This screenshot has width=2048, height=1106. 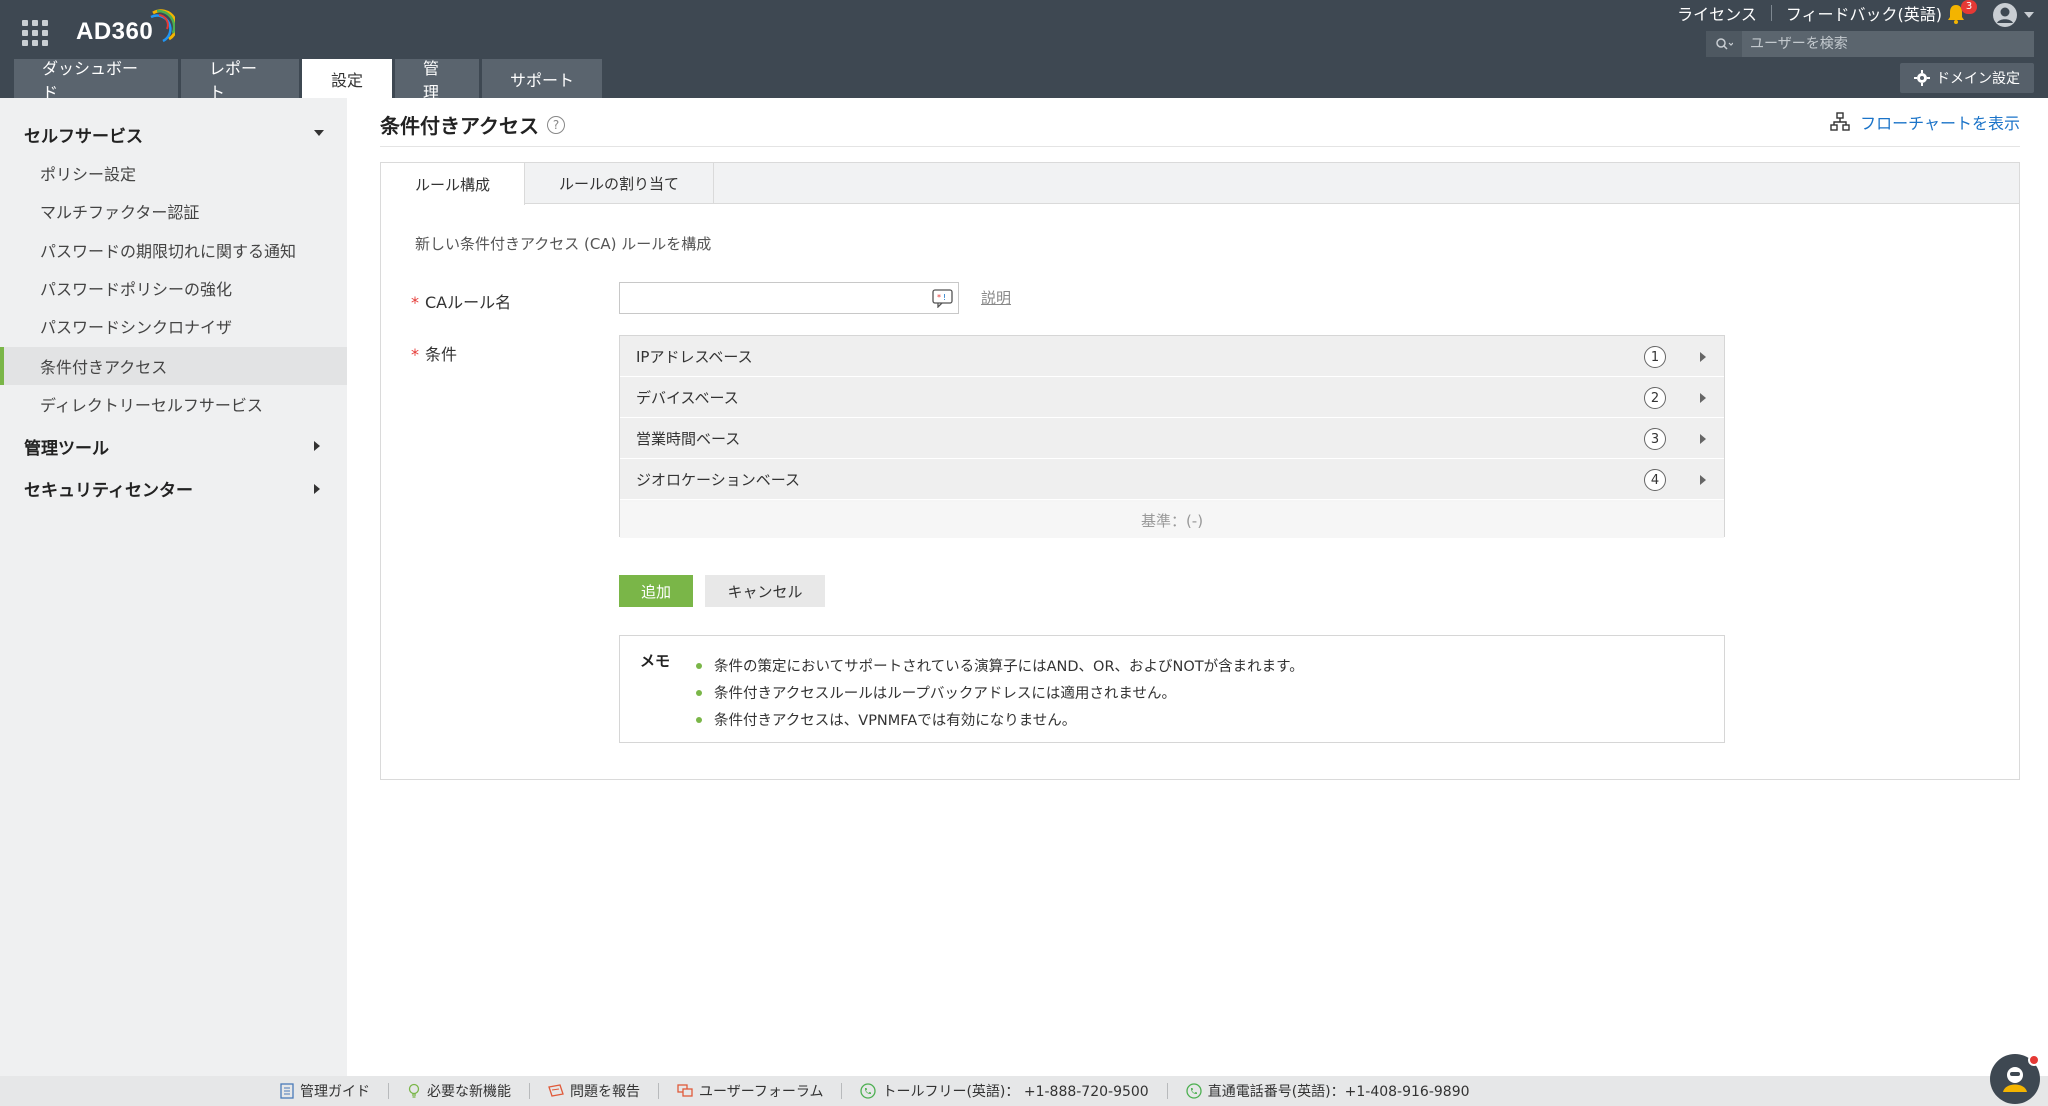 I want to click on ca-rule-name-label-text: CAルール名, so click(x=468, y=302).